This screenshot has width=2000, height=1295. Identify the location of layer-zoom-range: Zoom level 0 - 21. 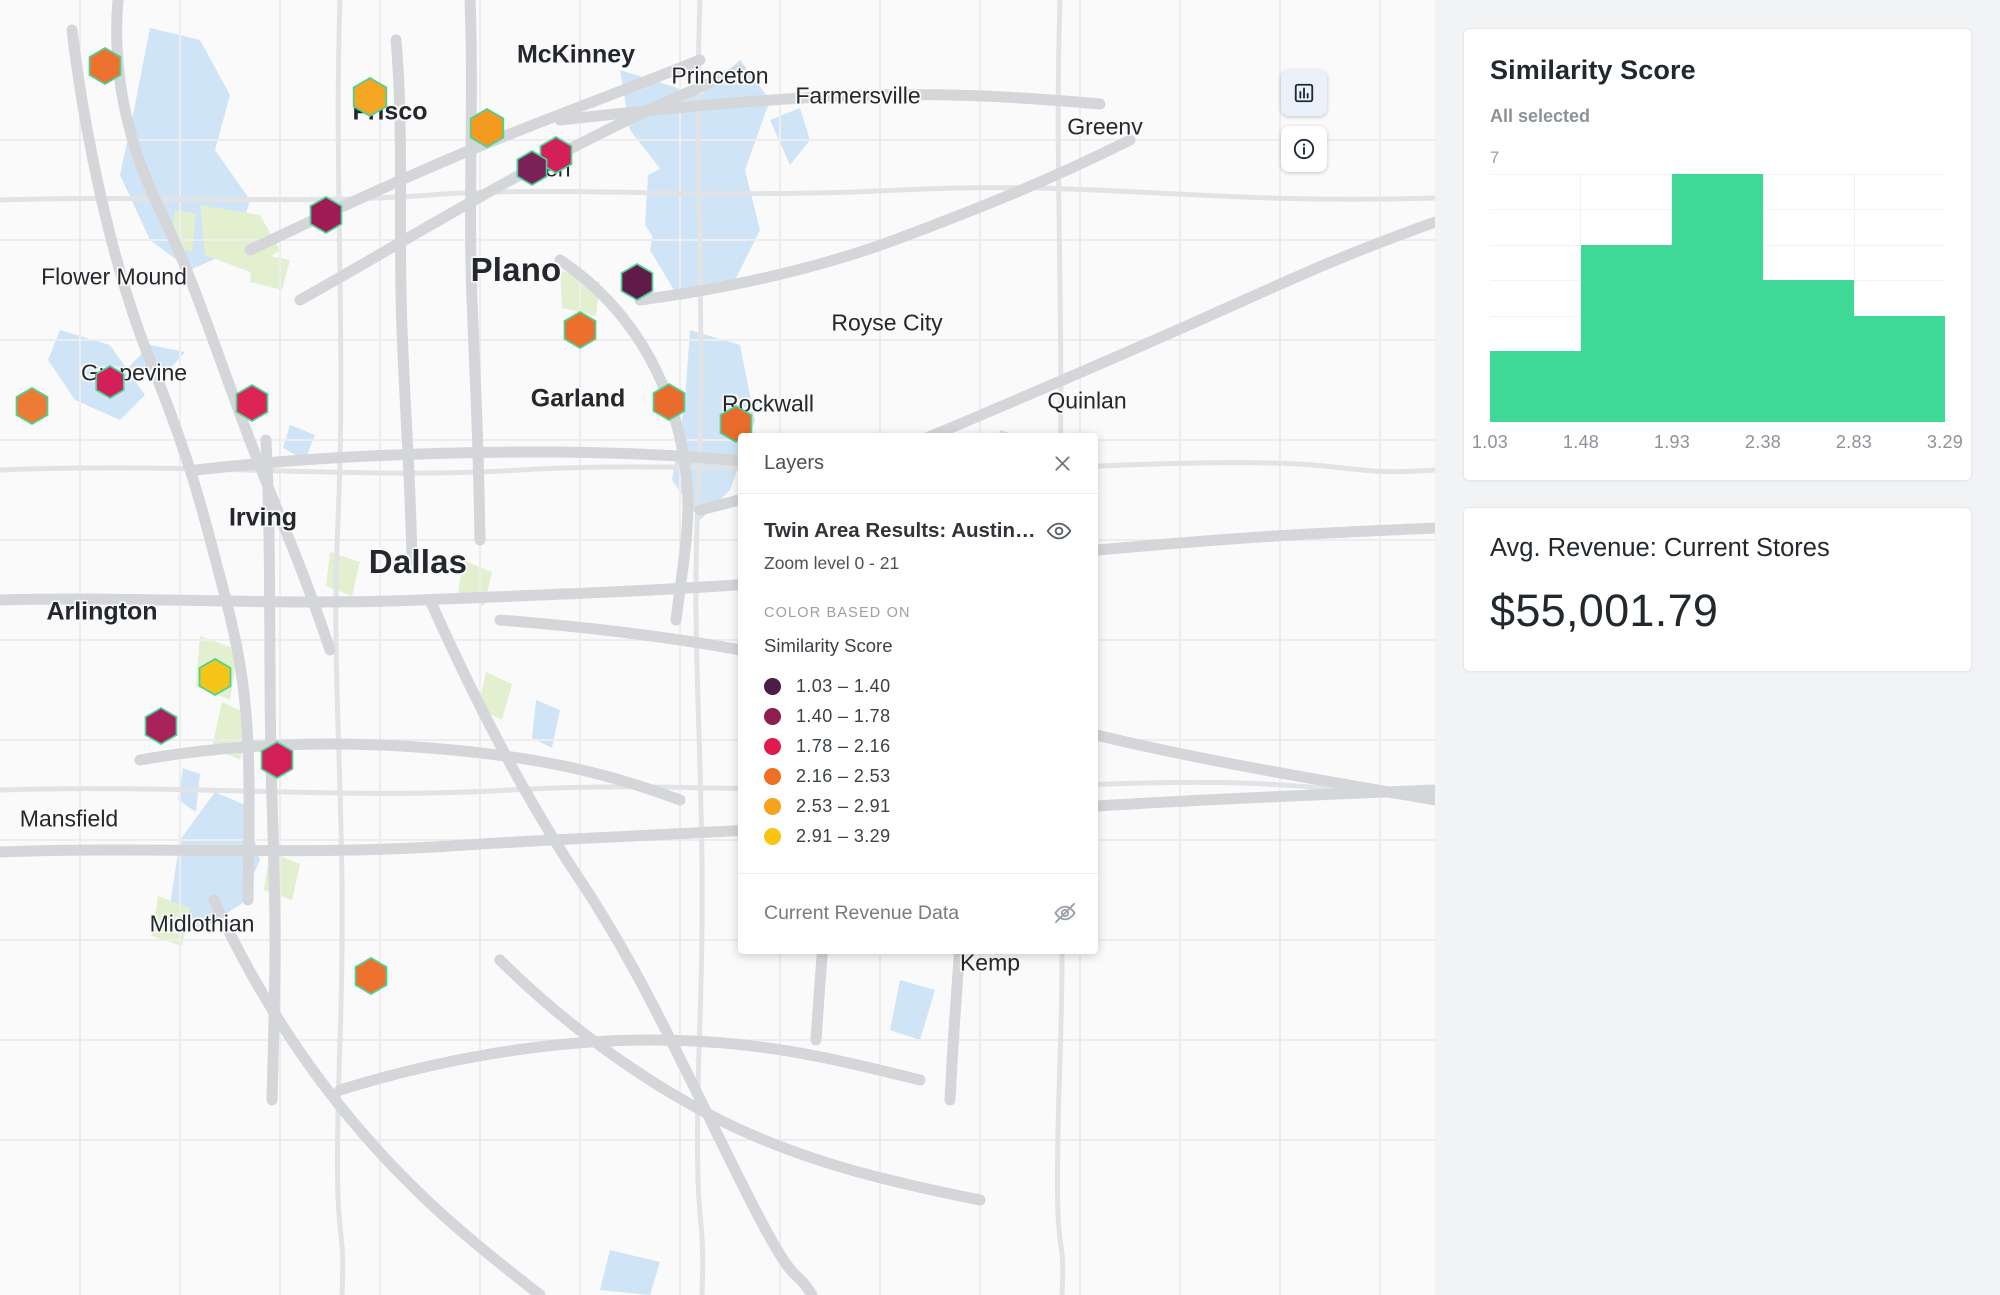
(832, 563).